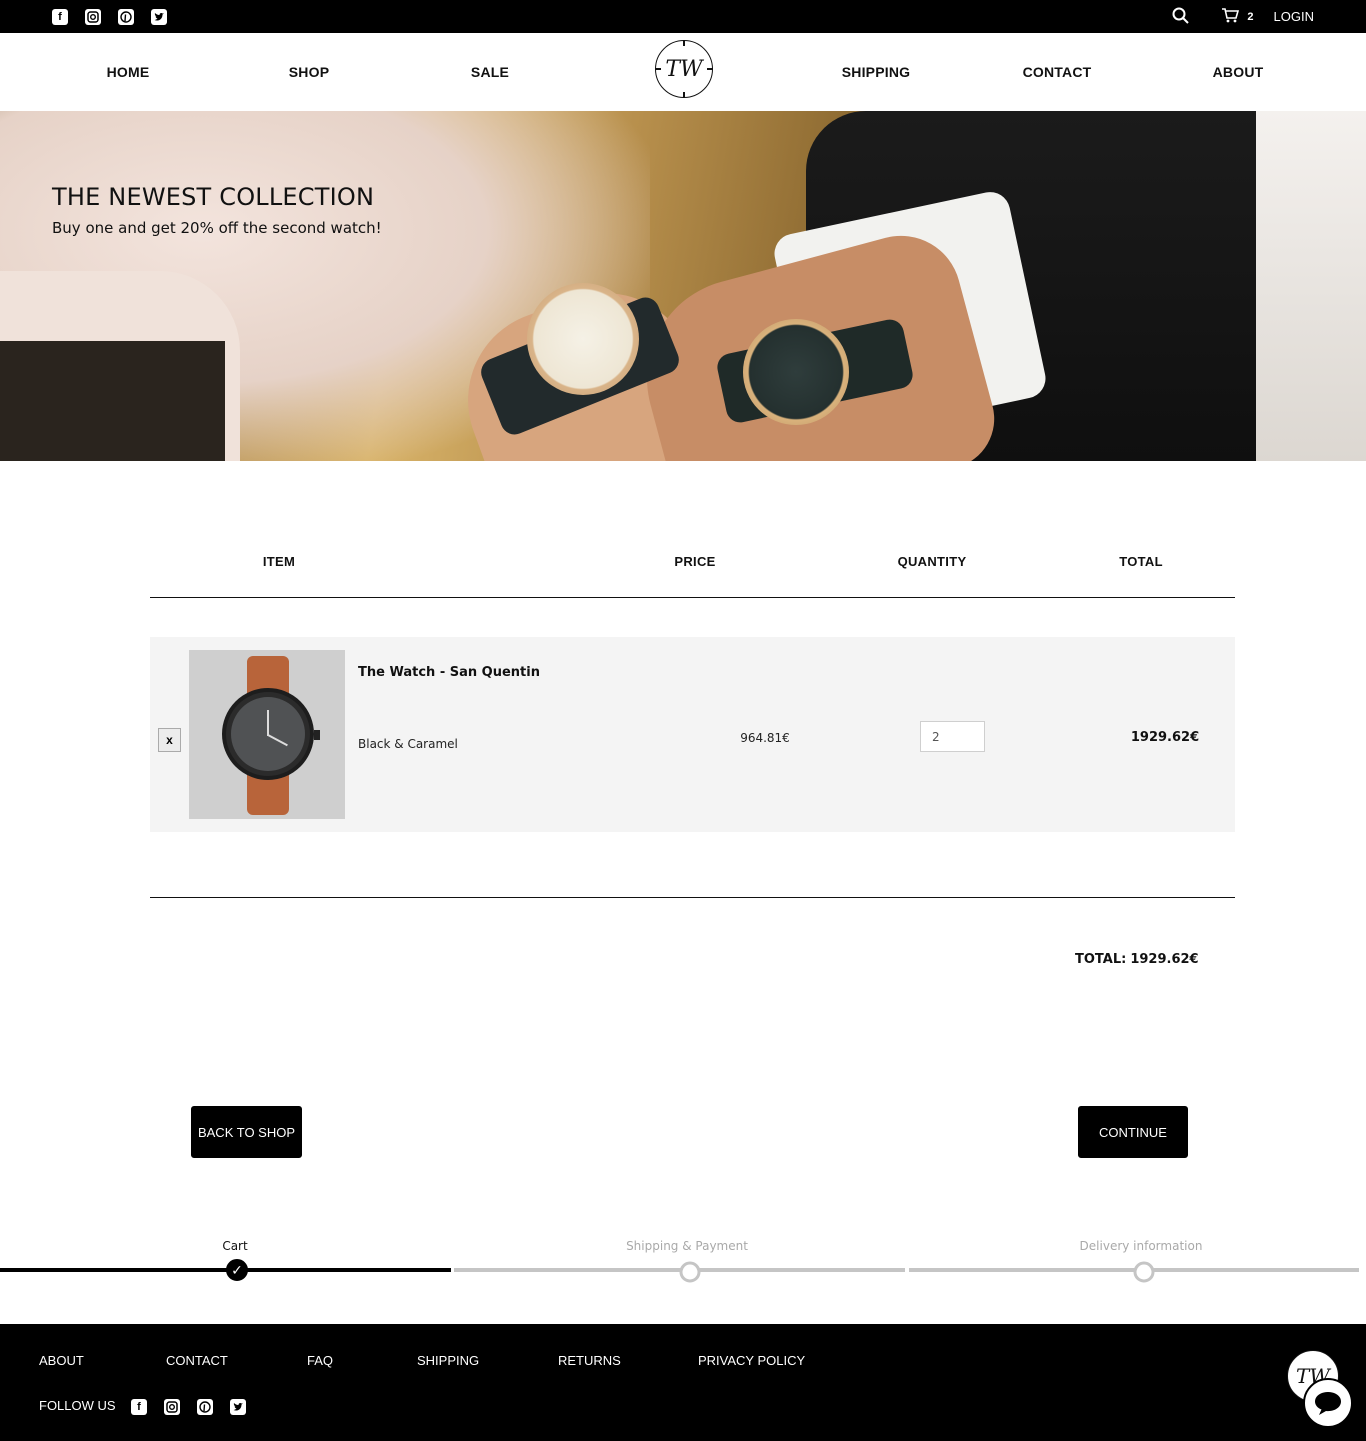 This screenshot has width=1366, height=1441. Describe the element at coordinates (1250, 16) in the screenshot. I see `cart-count-badge: 2` at that location.